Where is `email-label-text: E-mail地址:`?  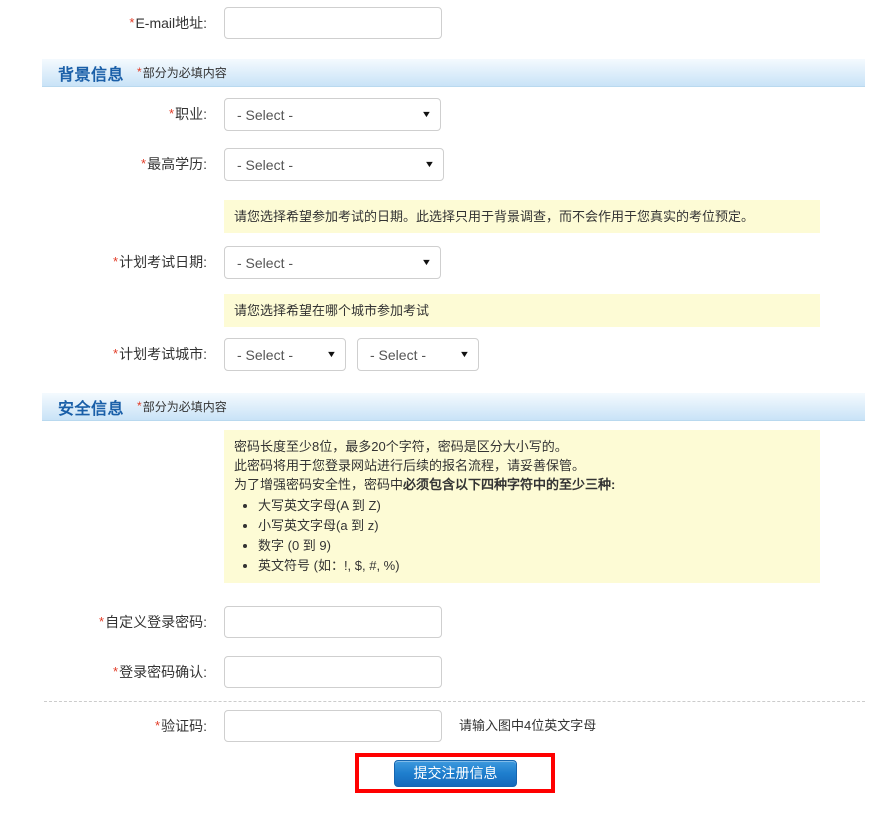 email-label-text: E-mail地址: is located at coordinates (171, 23).